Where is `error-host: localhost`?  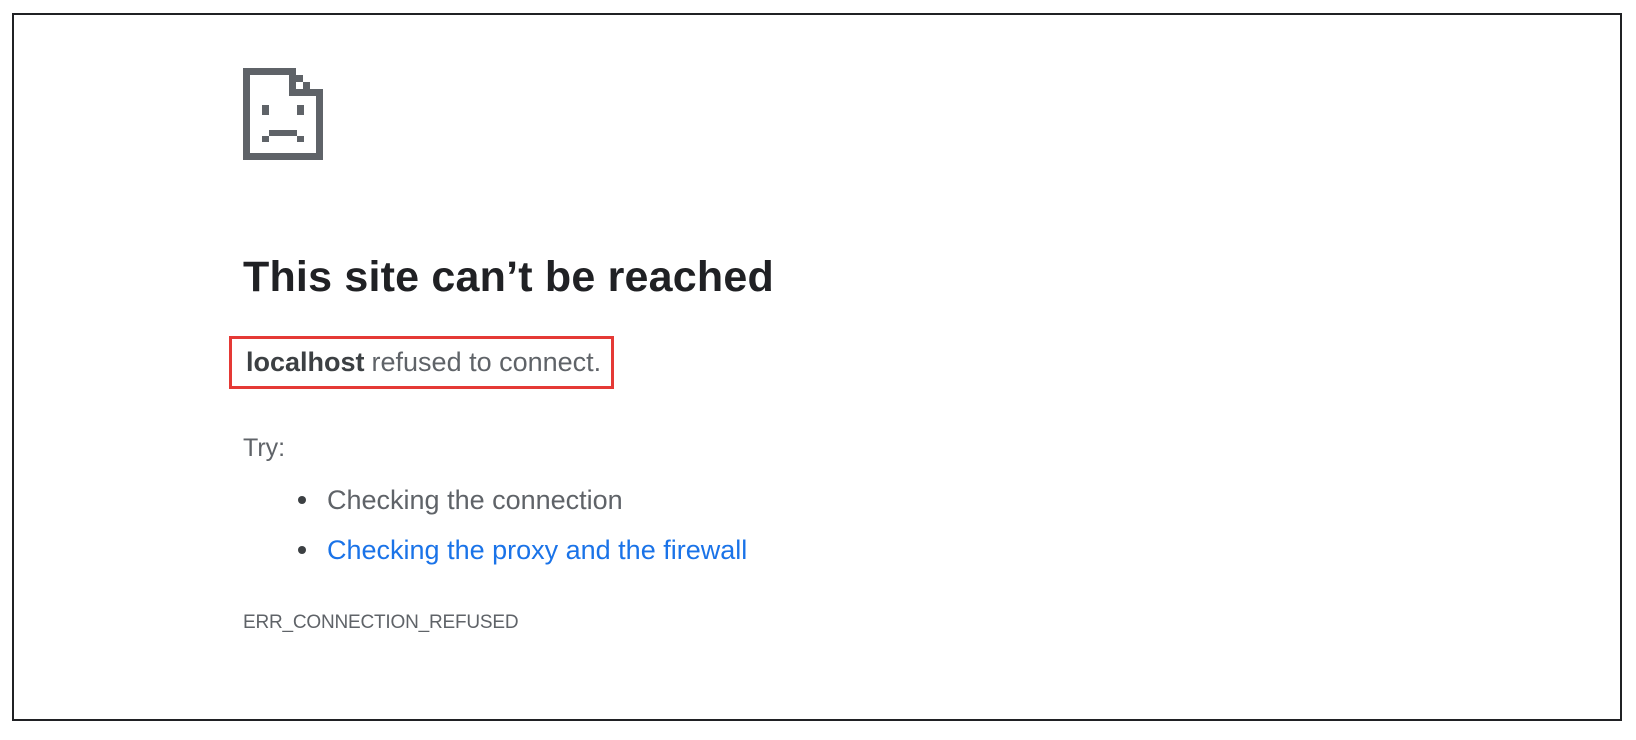
error-host: localhost is located at coordinates (305, 362).